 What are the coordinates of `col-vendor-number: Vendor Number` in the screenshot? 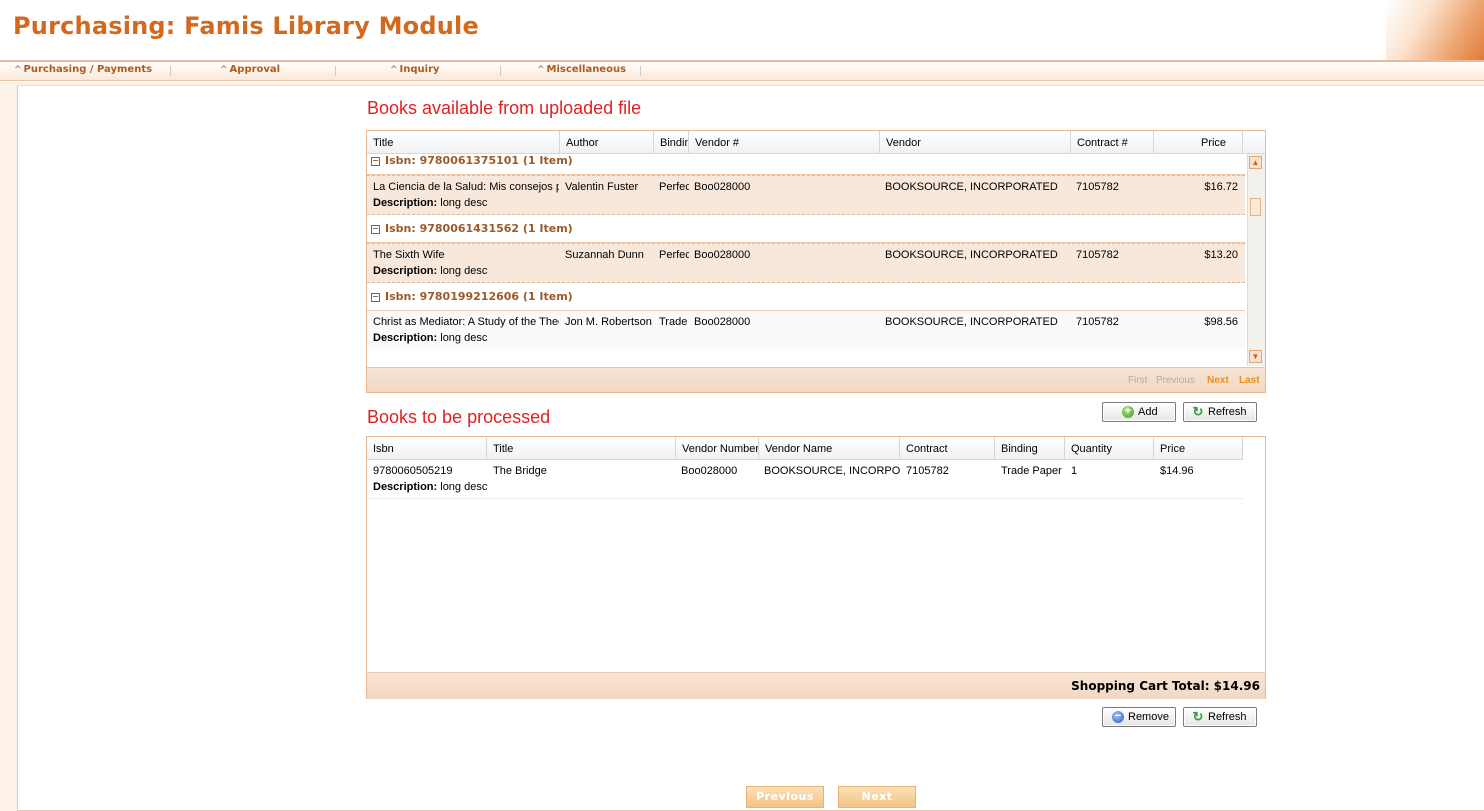 It's located at (717, 448).